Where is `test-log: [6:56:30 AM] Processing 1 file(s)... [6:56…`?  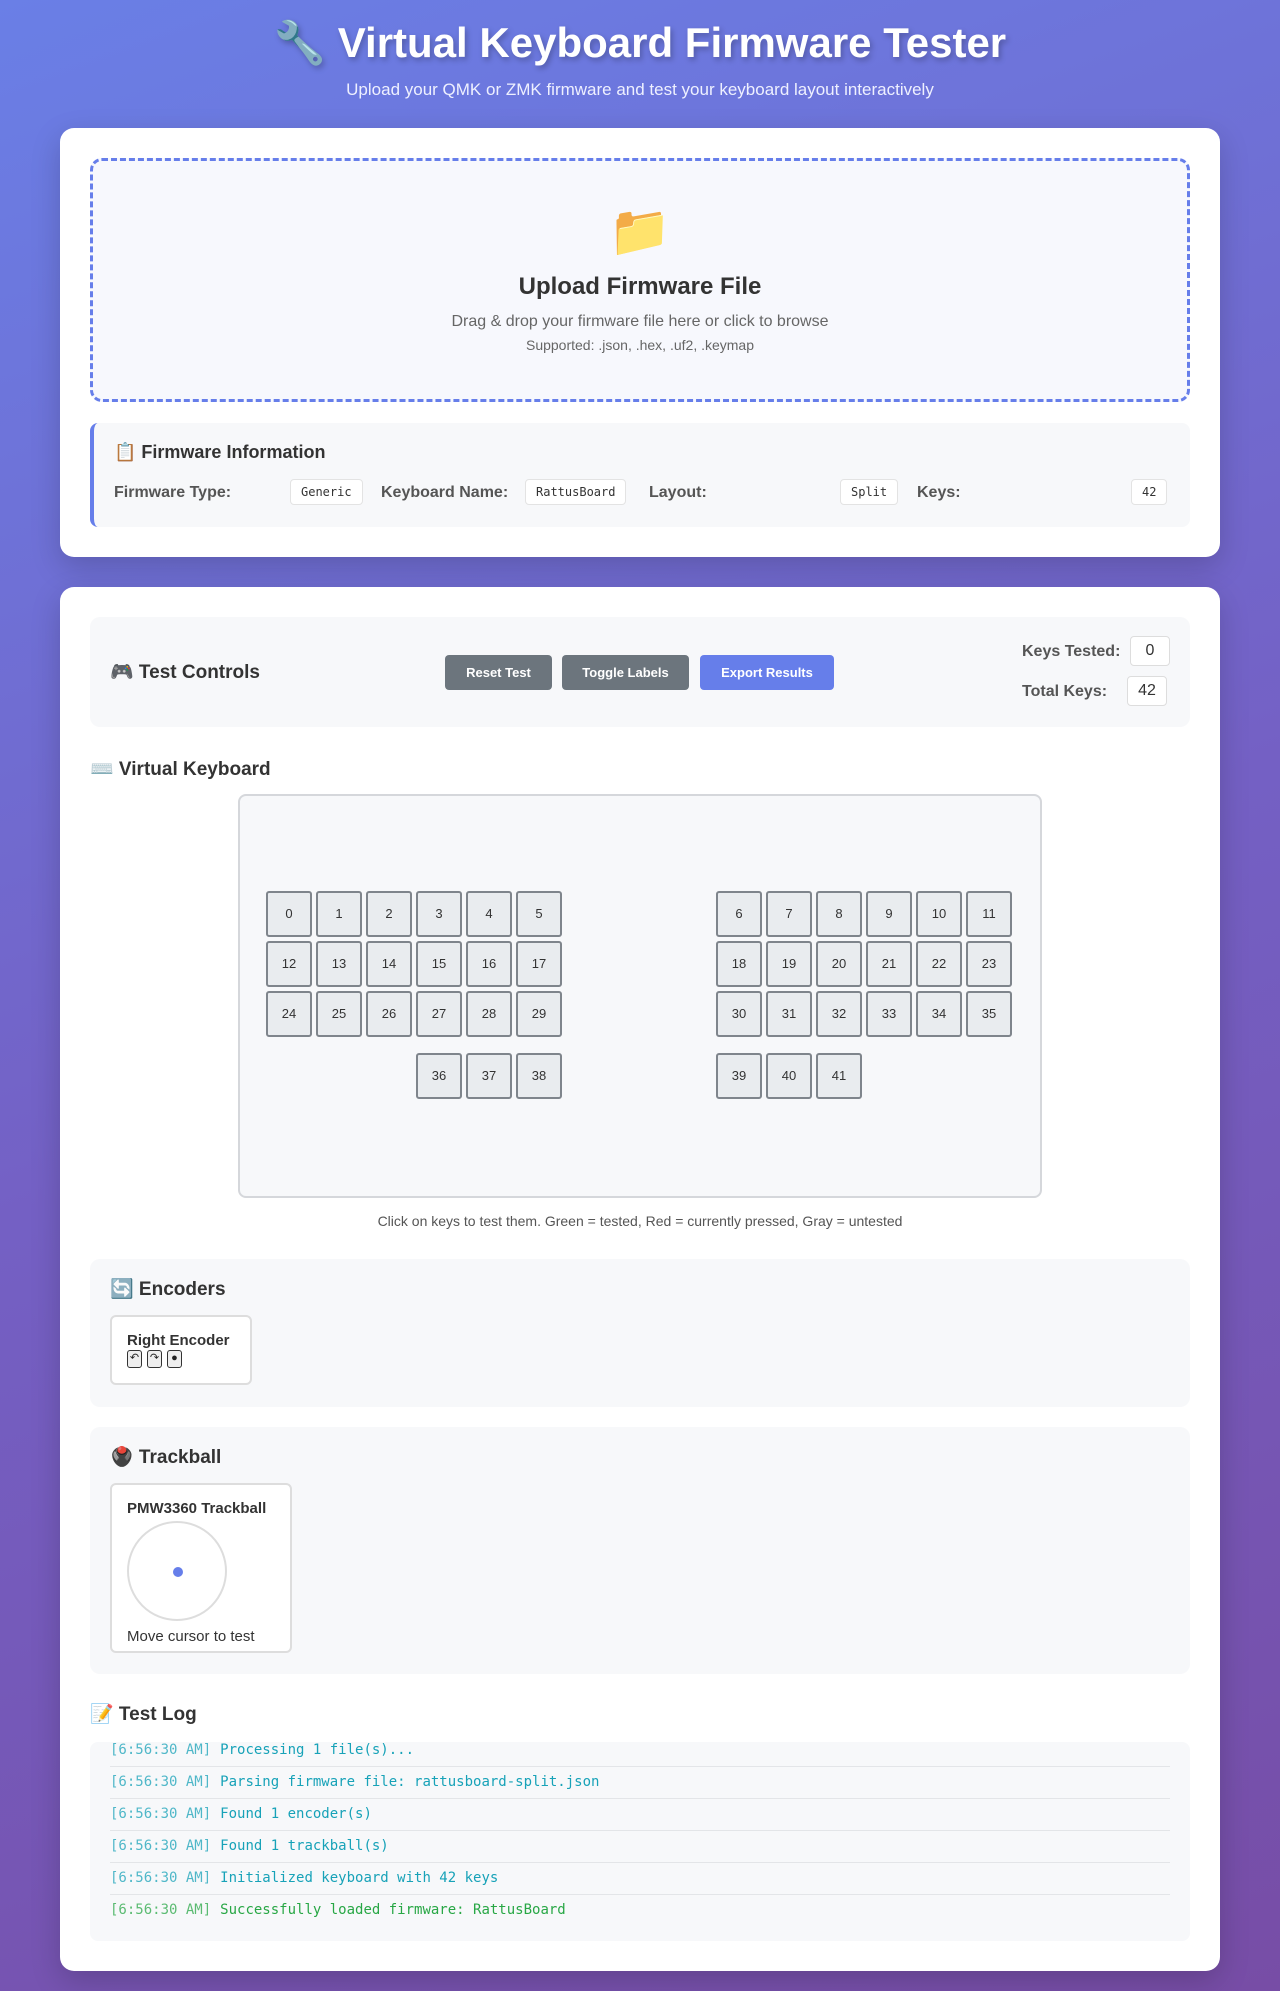 test-log: [6:56:30 AM] Processing 1 file(s)... [6:56… is located at coordinates (640, 1841).